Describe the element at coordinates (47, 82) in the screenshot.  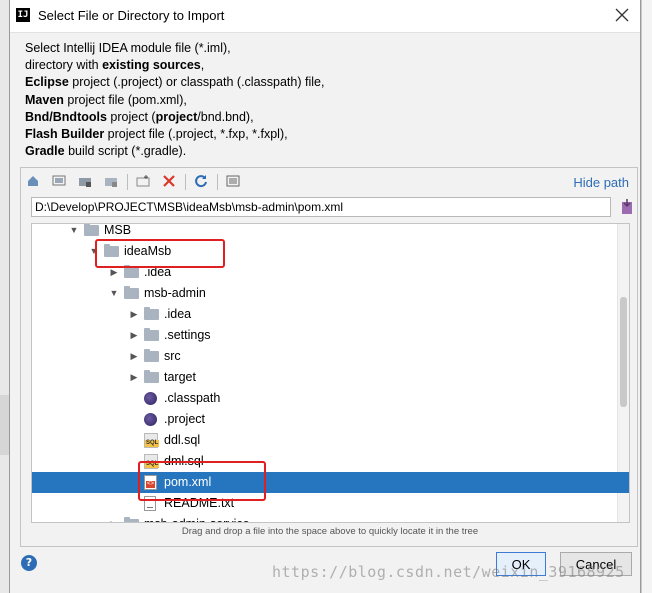
I see `description-segment: Eclipse` at that location.